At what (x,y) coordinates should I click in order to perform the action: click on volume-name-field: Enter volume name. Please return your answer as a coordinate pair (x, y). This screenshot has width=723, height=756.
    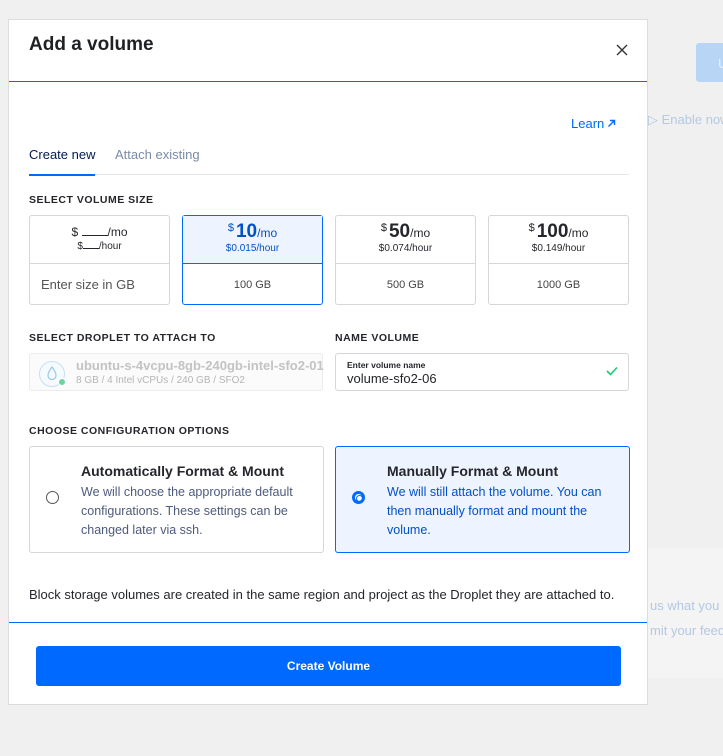
    Looking at the image, I should click on (482, 372).